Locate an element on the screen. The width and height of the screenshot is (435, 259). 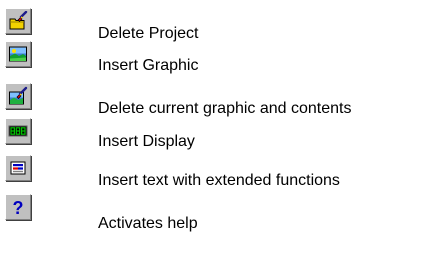
help-icon: ? is located at coordinates (18, 207).